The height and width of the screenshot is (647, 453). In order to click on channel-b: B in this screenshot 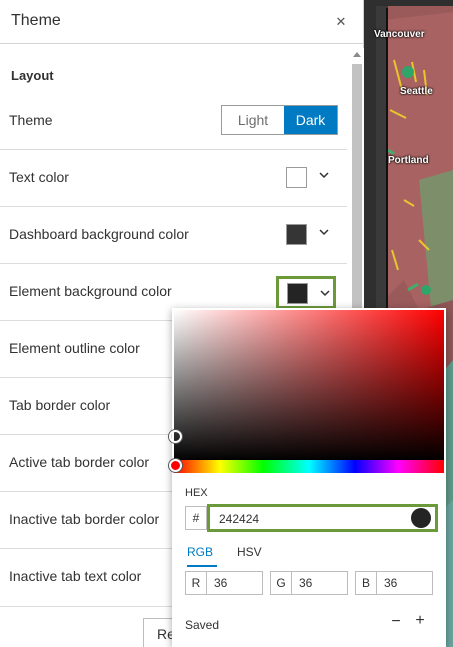, I will do `click(394, 583)`.